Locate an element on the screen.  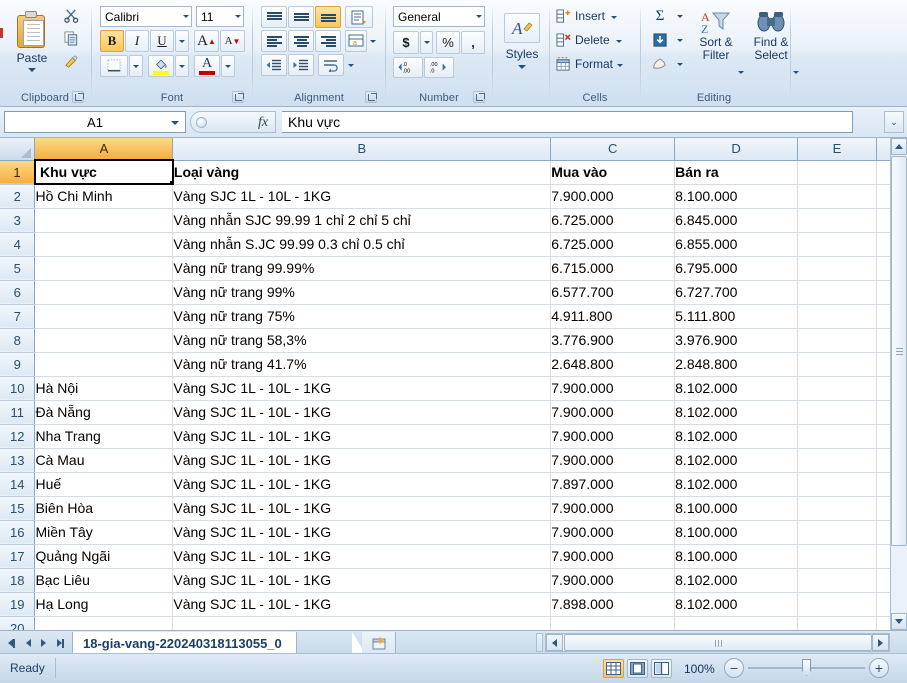
cell-E8 is located at coordinates (837, 340).